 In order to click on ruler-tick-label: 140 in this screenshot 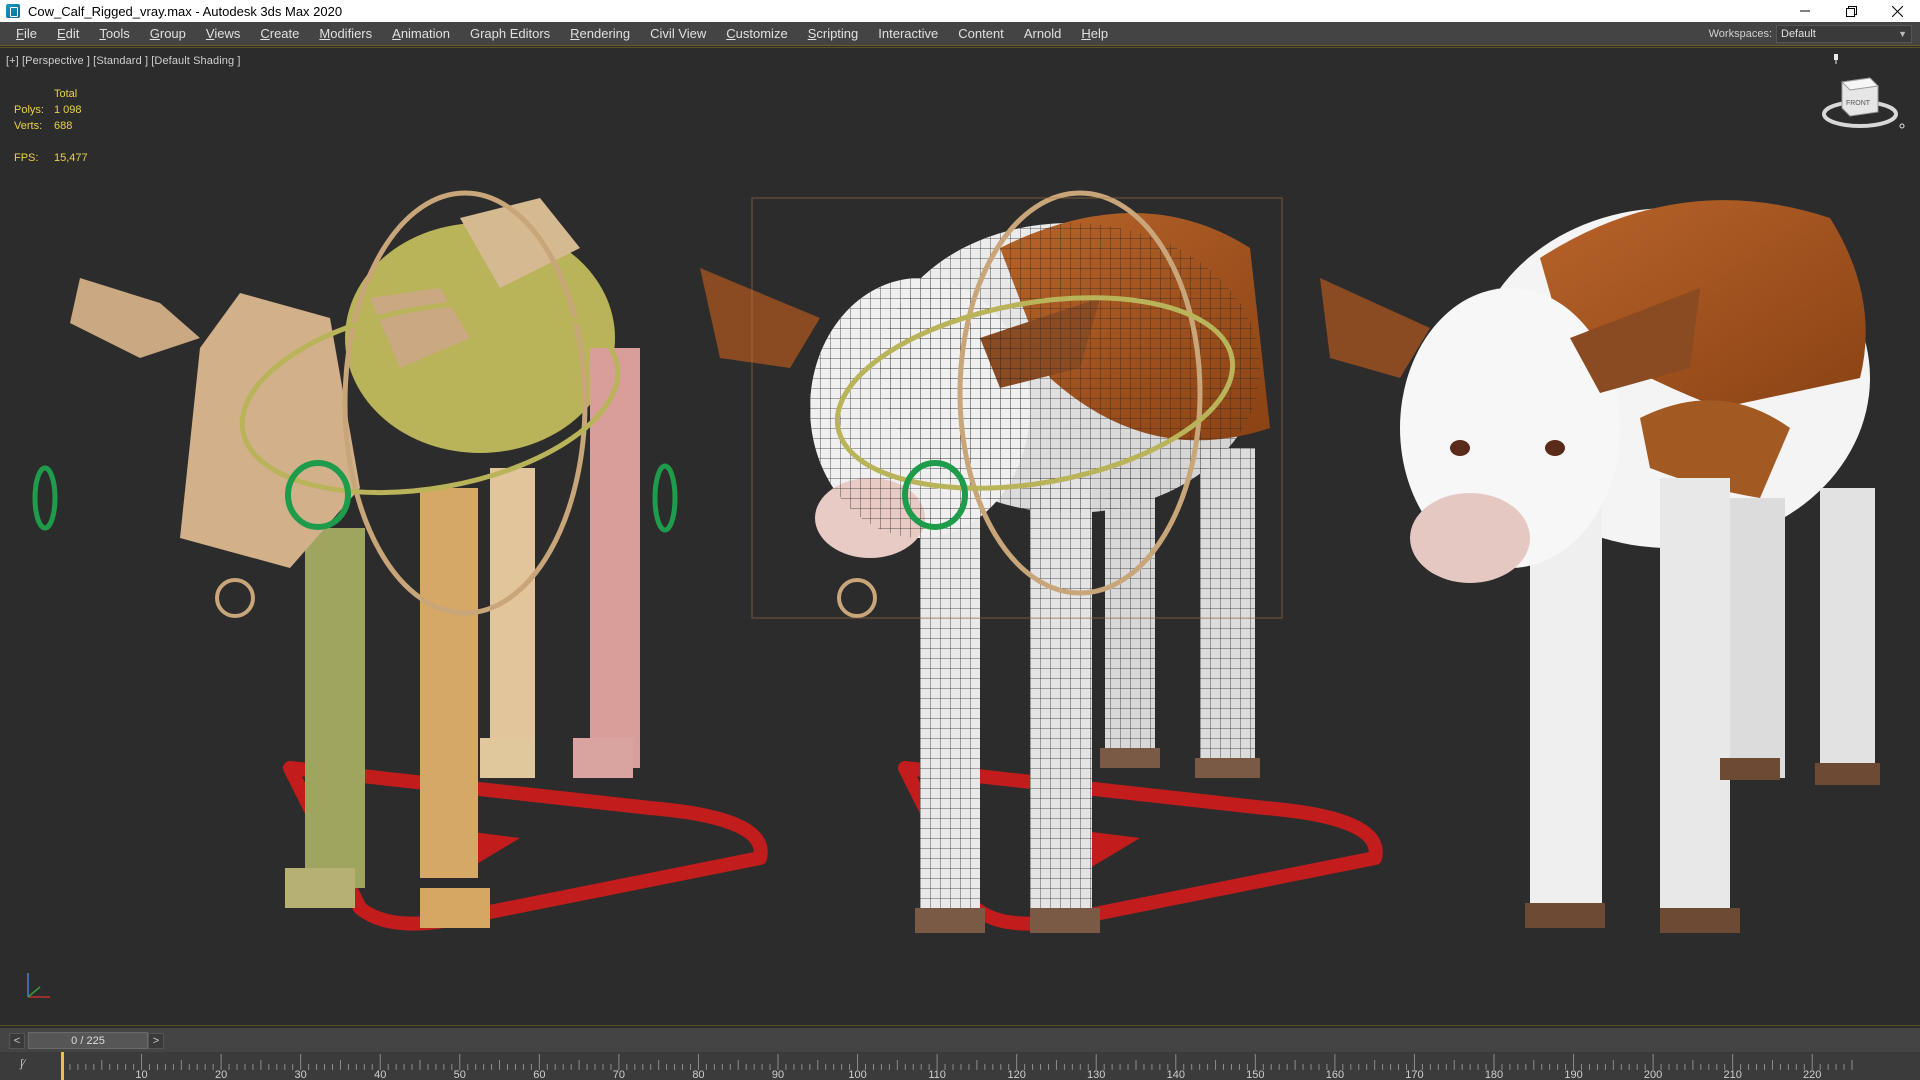, I will do `click(1176, 1074)`.